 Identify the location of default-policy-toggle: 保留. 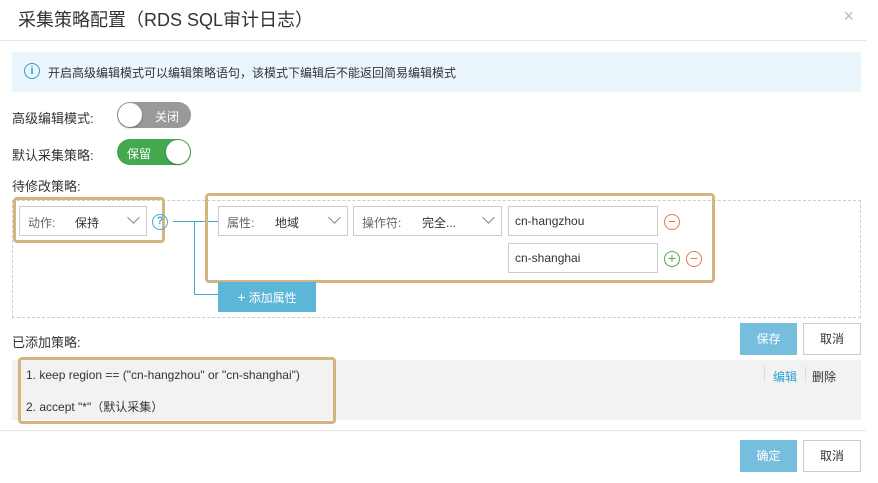
(154, 152).